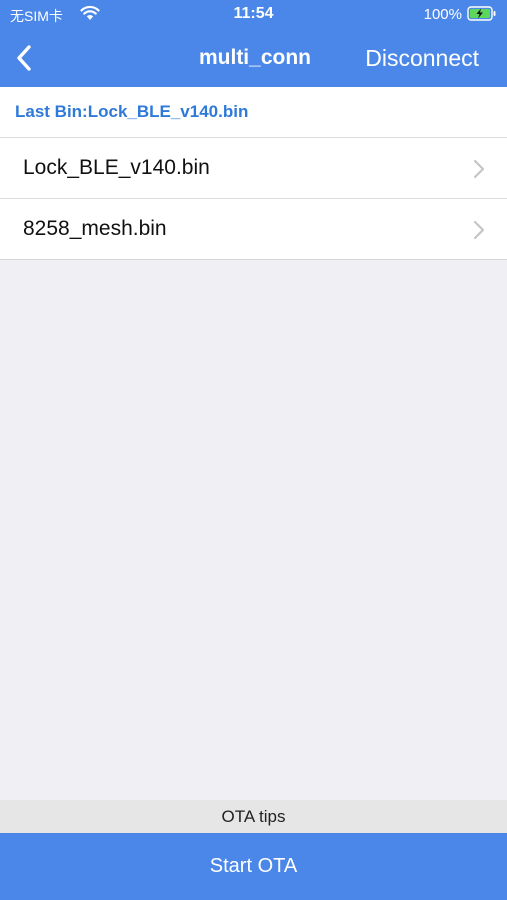 The height and width of the screenshot is (900, 507). What do you see at coordinates (253, 229) in the screenshot?
I see `file-list-item: 8258_mesh.bin` at bounding box center [253, 229].